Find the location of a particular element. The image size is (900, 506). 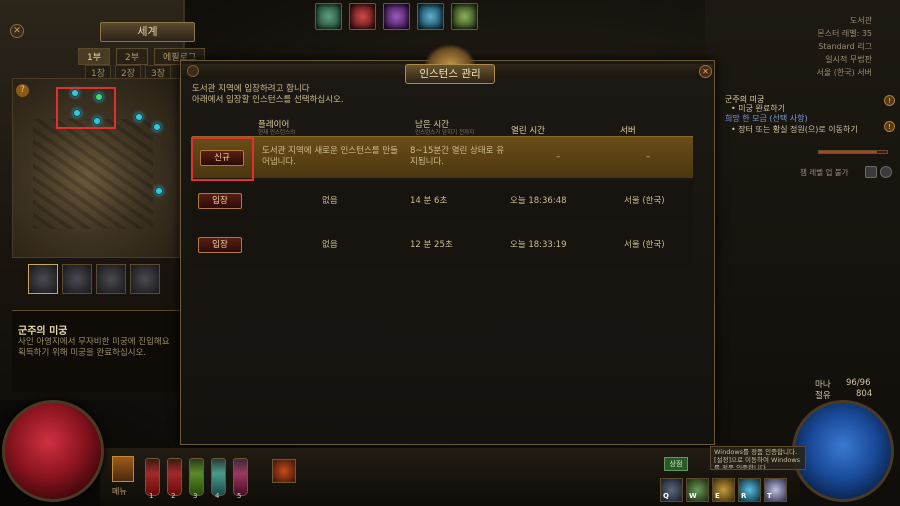

ladder-status: 챔 레벨 업 불가 is located at coordinates (824, 172).